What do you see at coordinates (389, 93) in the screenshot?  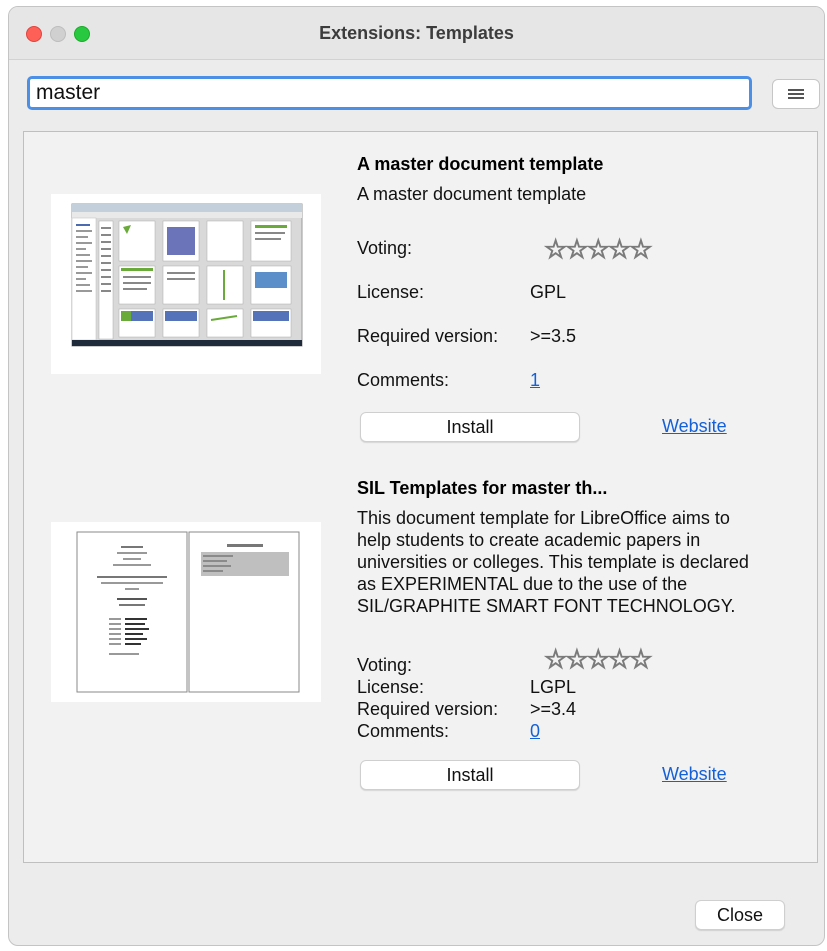 I see `search-input` at bounding box center [389, 93].